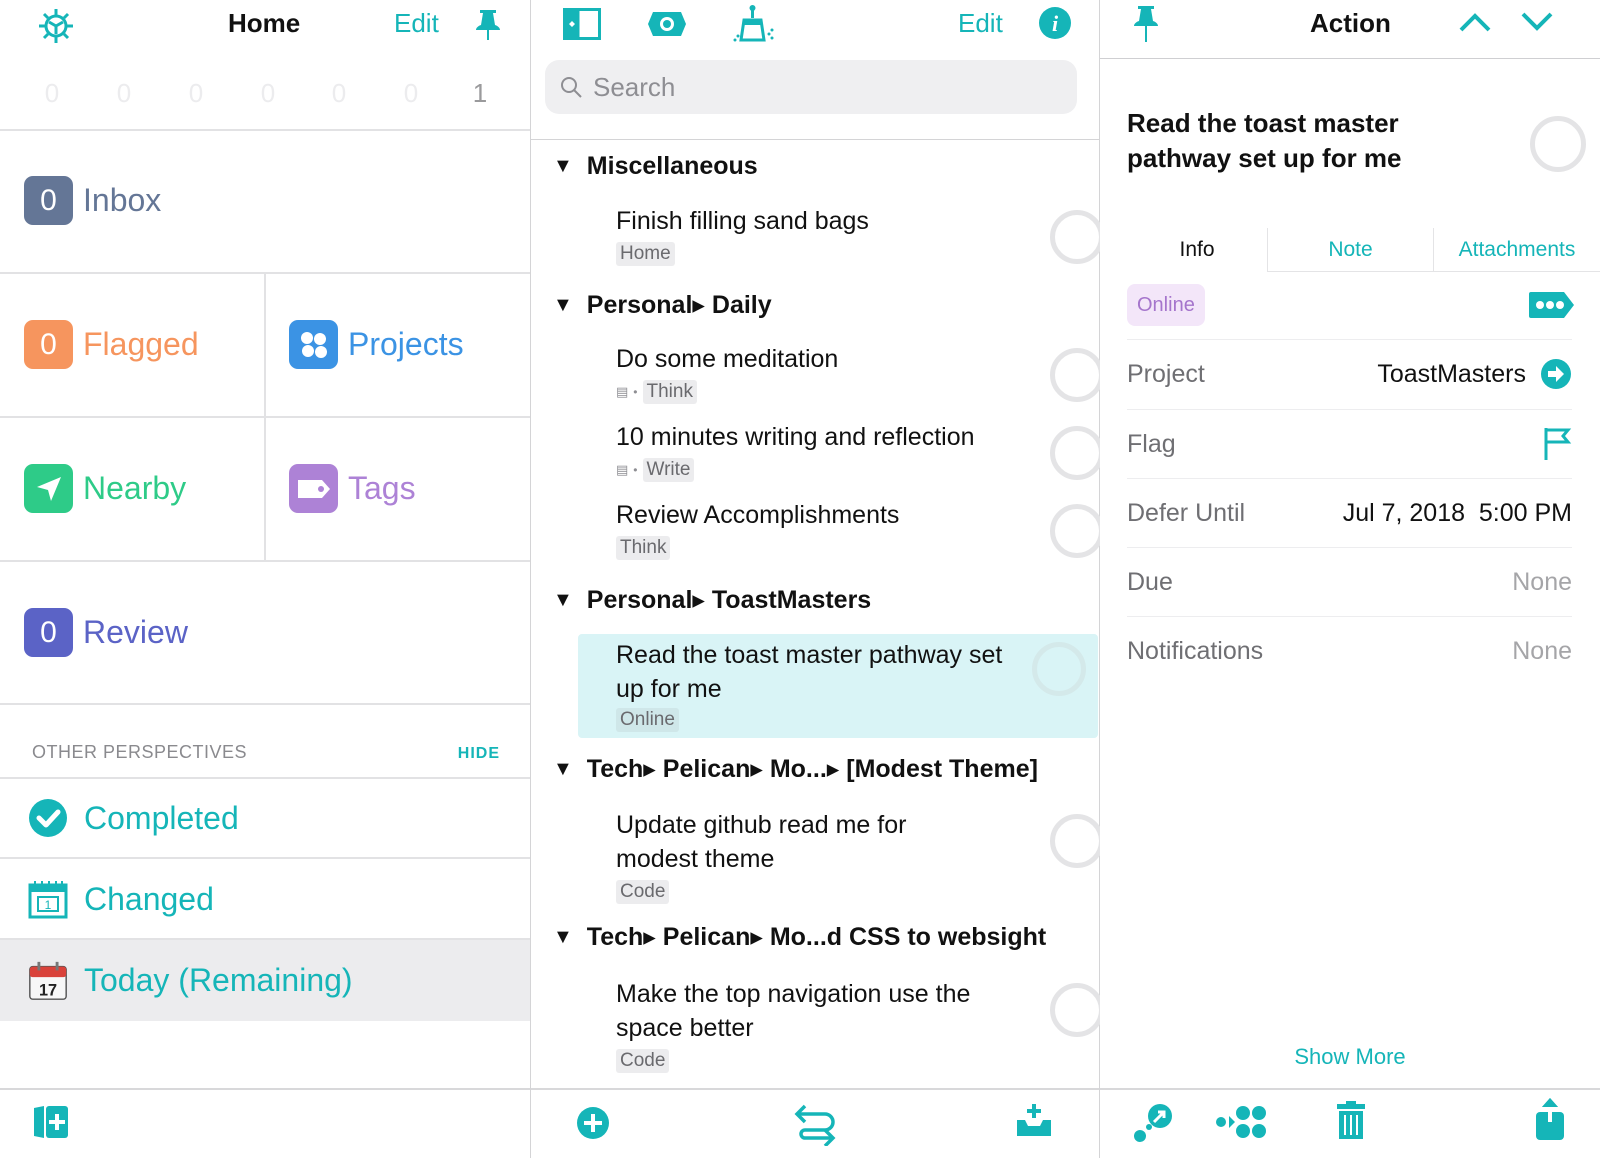  I want to click on settings-button, so click(56, 28).